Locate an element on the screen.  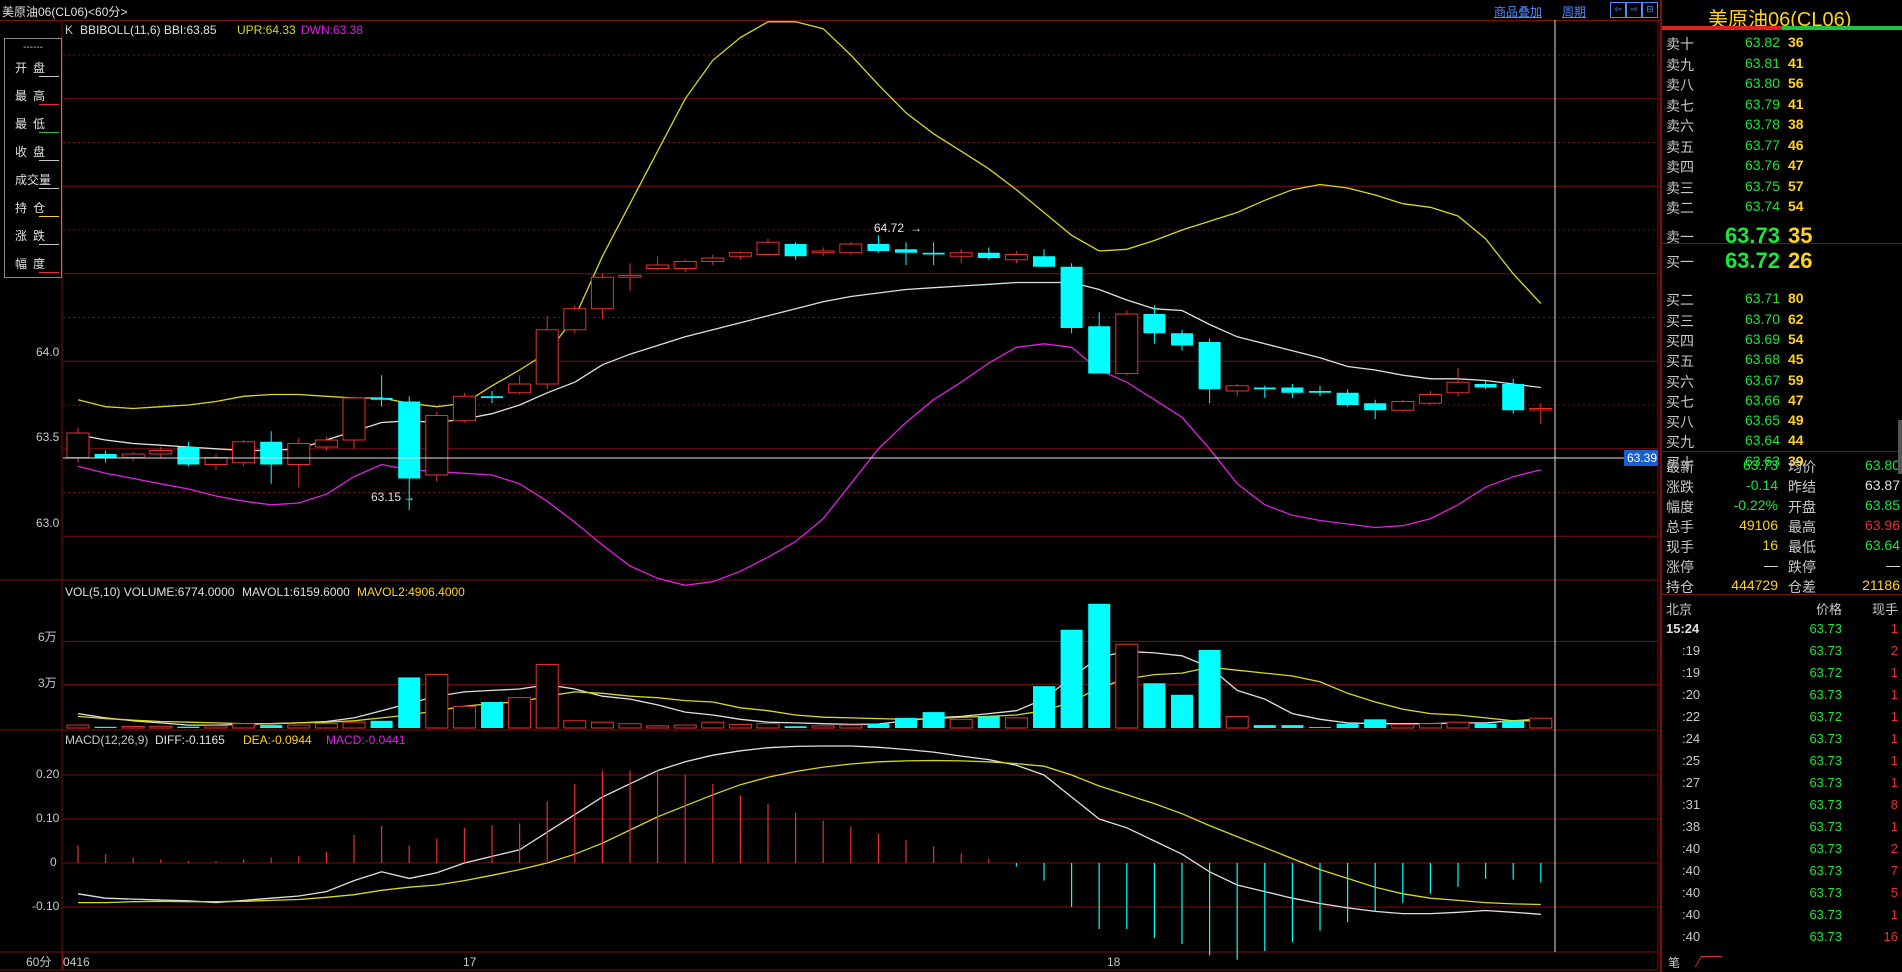
tick-row: :19 63.73 2 is located at coordinates (1790, 650).